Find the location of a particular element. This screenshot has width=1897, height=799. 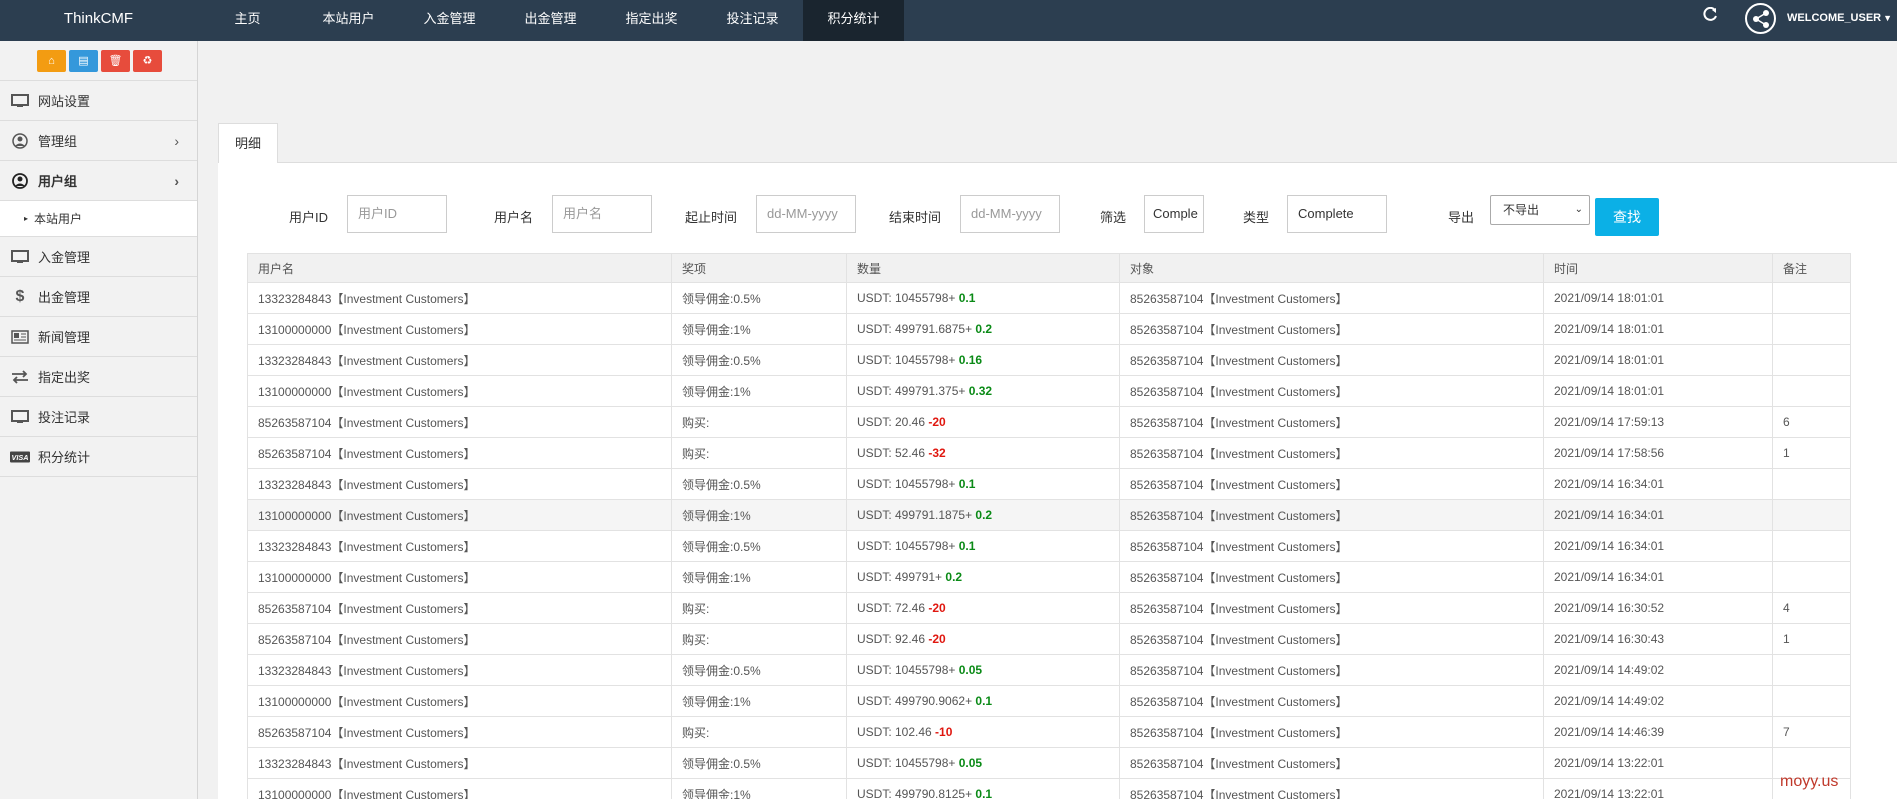

export-select: 不导出 ⌄ is located at coordinates (1540, 210).